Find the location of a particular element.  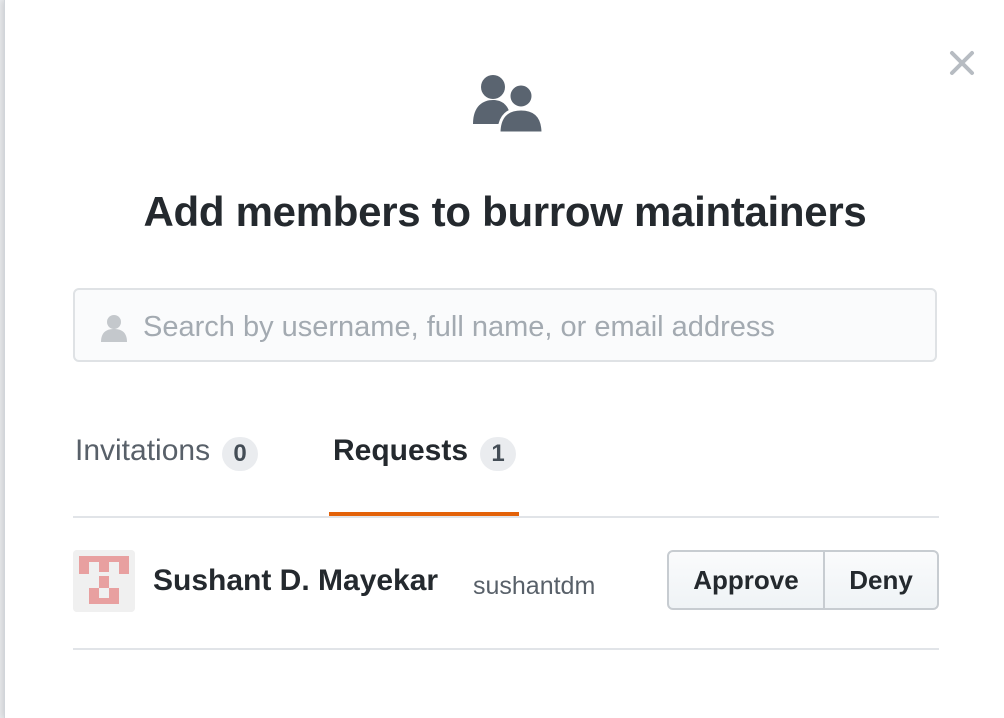

tab-requests-label: Requests is located at coordinates (401, 450).